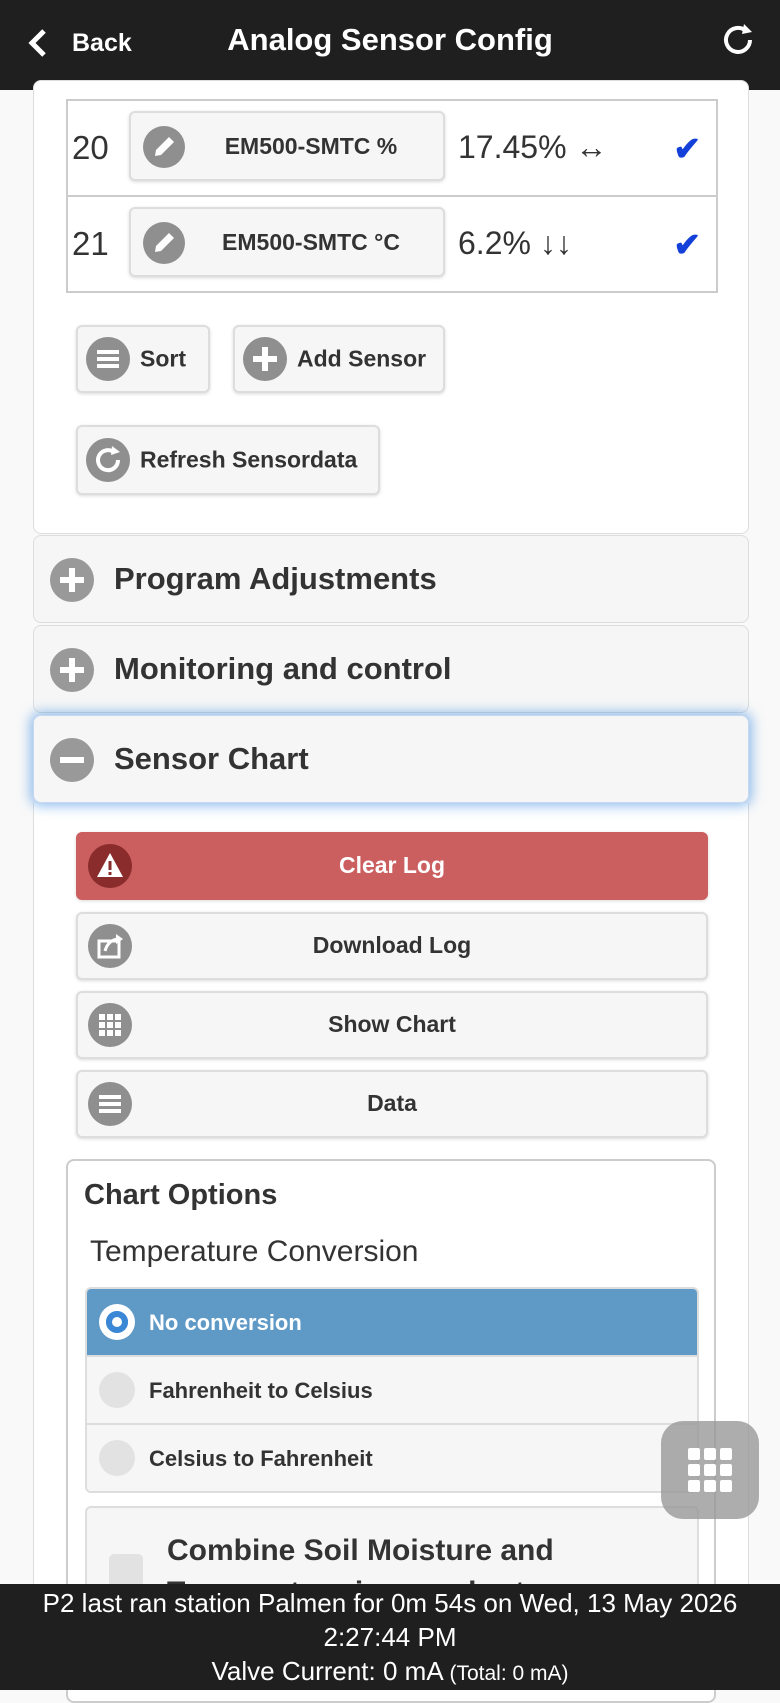 The image size is (780, 1703). I want to click on data-button: Data, so click(392, 1104).